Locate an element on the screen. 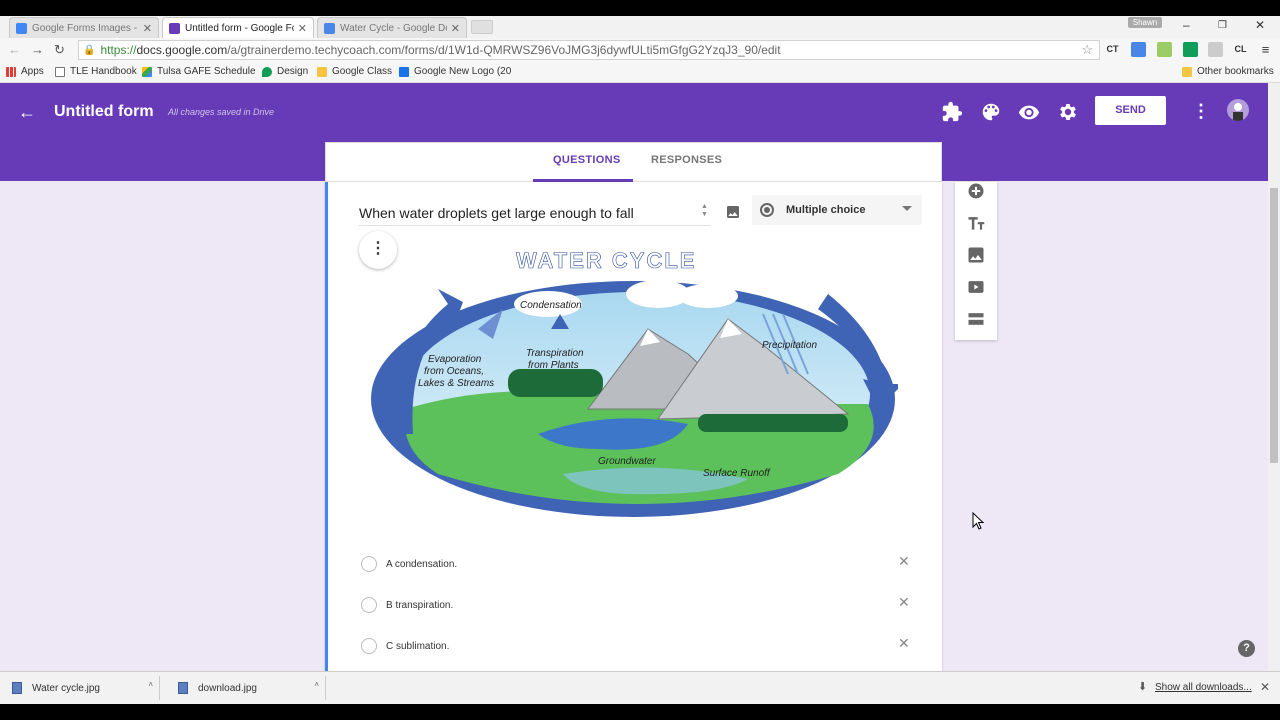 This screenshot has width=1280, height=720. question-type-select: Multiple choice is located at coordinates (837, 210).